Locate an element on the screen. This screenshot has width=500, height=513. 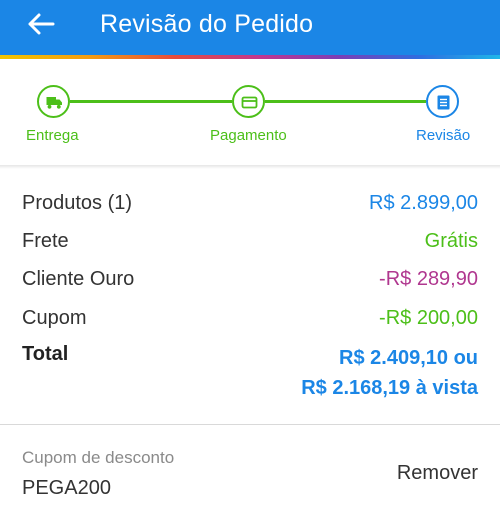
summary-row-shipping: Frete Grátis is located at coordinates (250, 244).